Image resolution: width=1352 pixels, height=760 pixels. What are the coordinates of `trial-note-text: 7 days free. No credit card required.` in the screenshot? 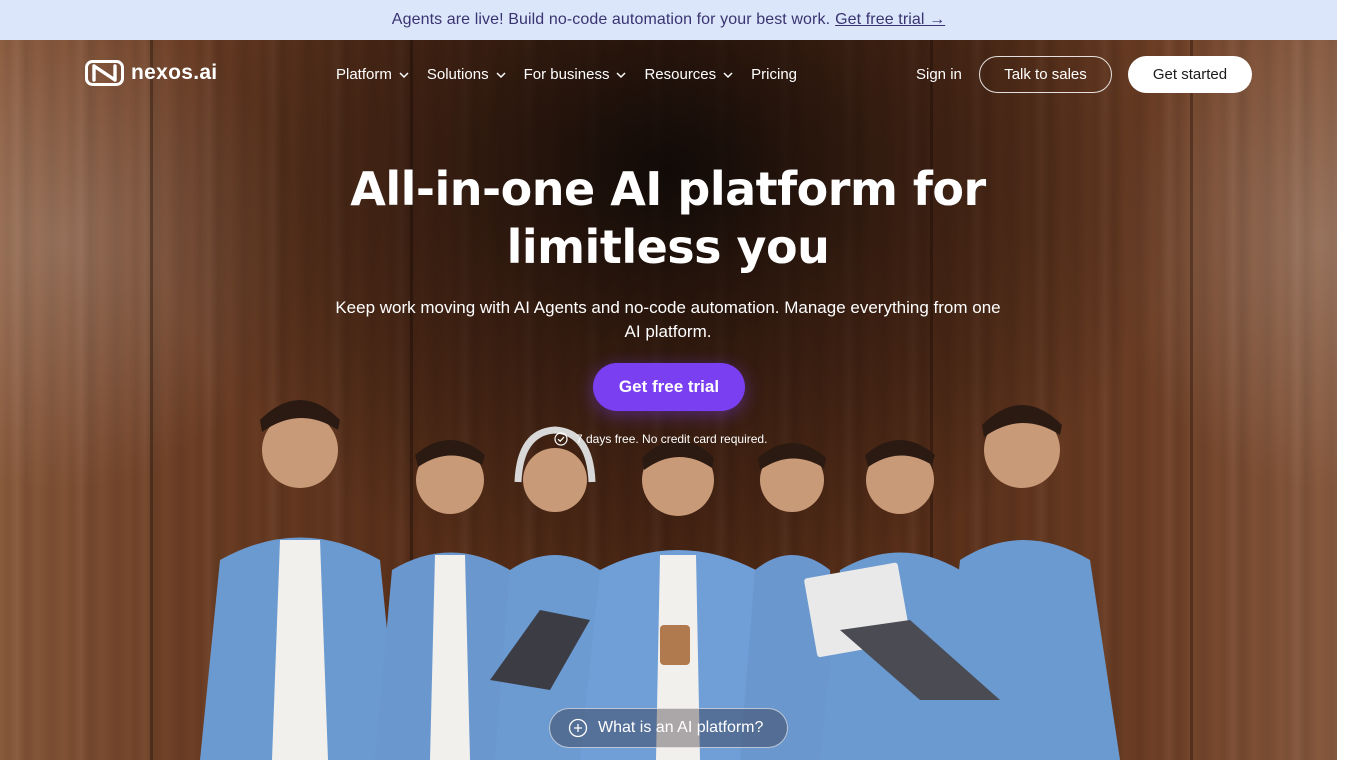 It's located at (672, 439).